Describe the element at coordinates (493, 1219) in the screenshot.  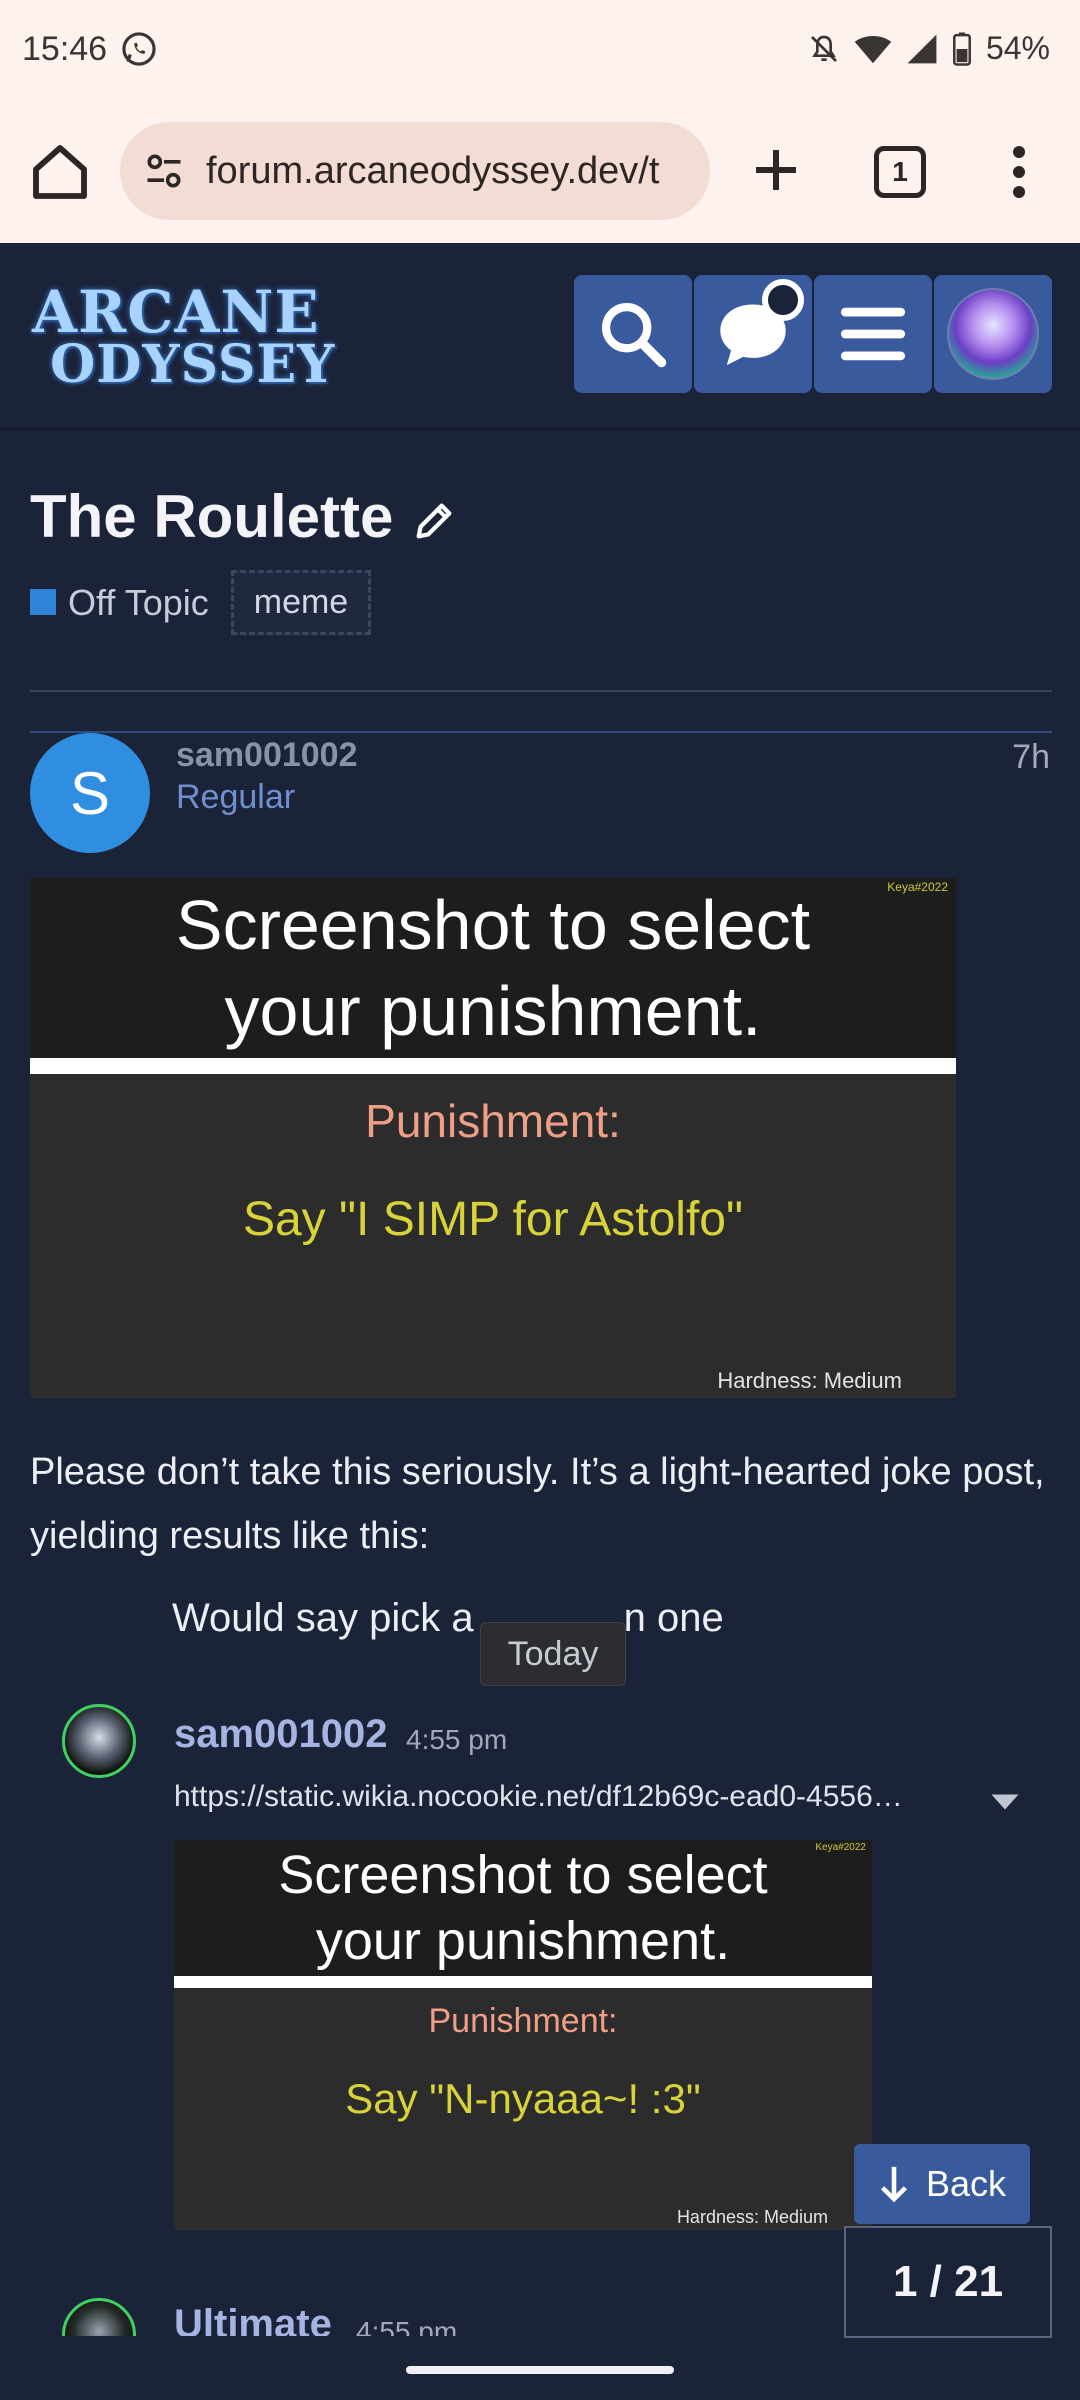
I see `punishment-text: Say "I SIMP for Astolfo"` at that location.